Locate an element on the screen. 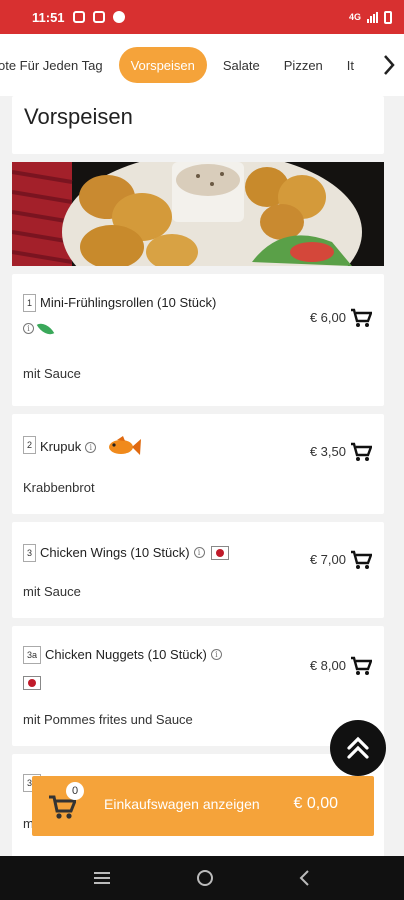  tab-angebote: ote Für Jeden Tag is located at coordinates (57, 65).